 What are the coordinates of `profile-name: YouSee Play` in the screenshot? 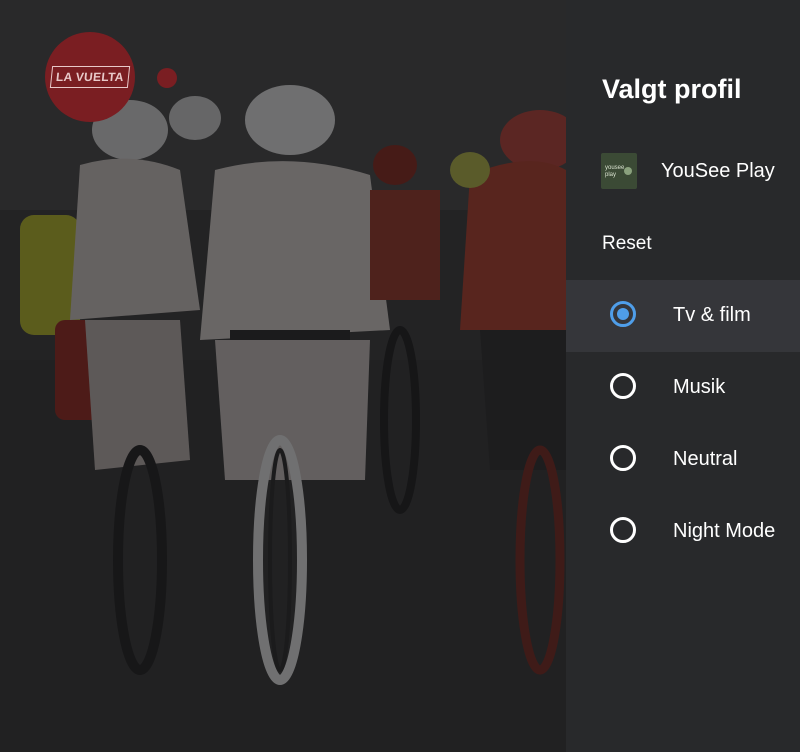 It's located at (718, 171).